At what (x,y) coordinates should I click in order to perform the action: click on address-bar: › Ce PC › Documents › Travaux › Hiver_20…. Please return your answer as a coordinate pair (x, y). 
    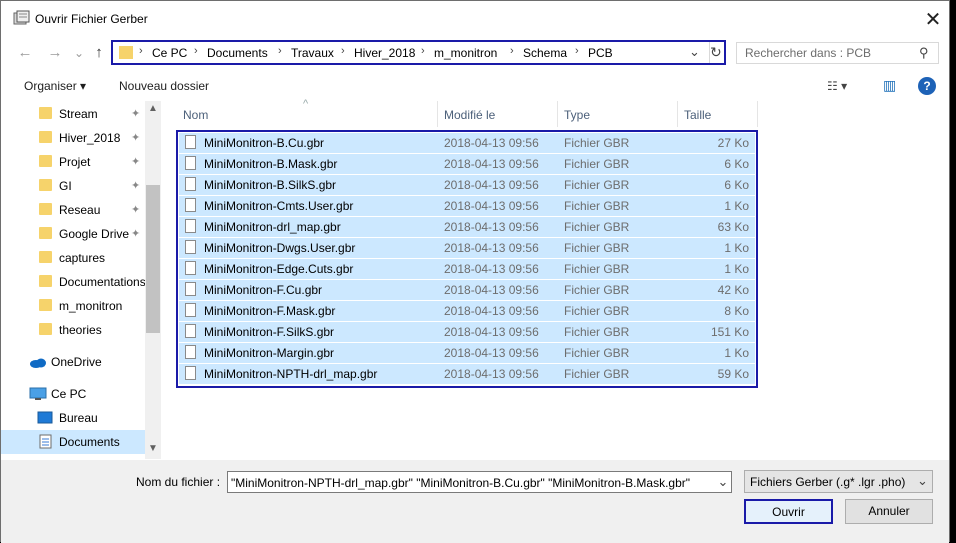
    Looking at the image, I should click on (418, 52).